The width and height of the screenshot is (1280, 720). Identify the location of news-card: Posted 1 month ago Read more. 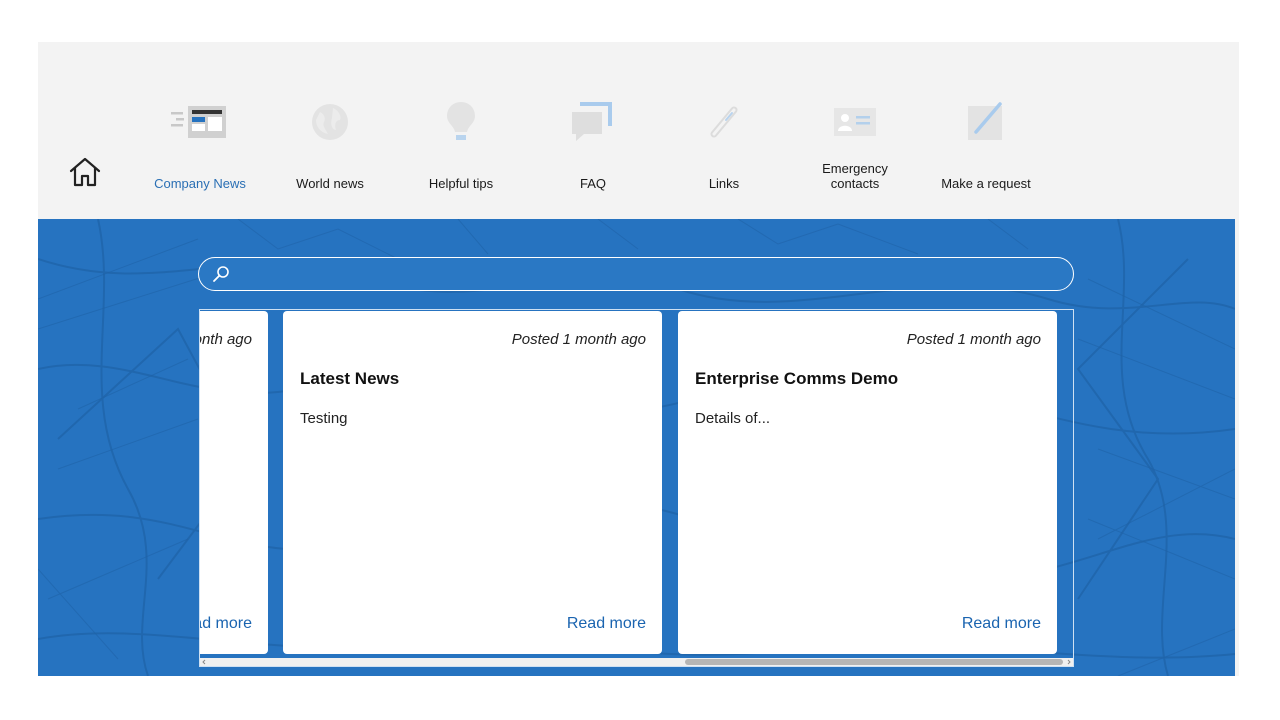
(234, 482).